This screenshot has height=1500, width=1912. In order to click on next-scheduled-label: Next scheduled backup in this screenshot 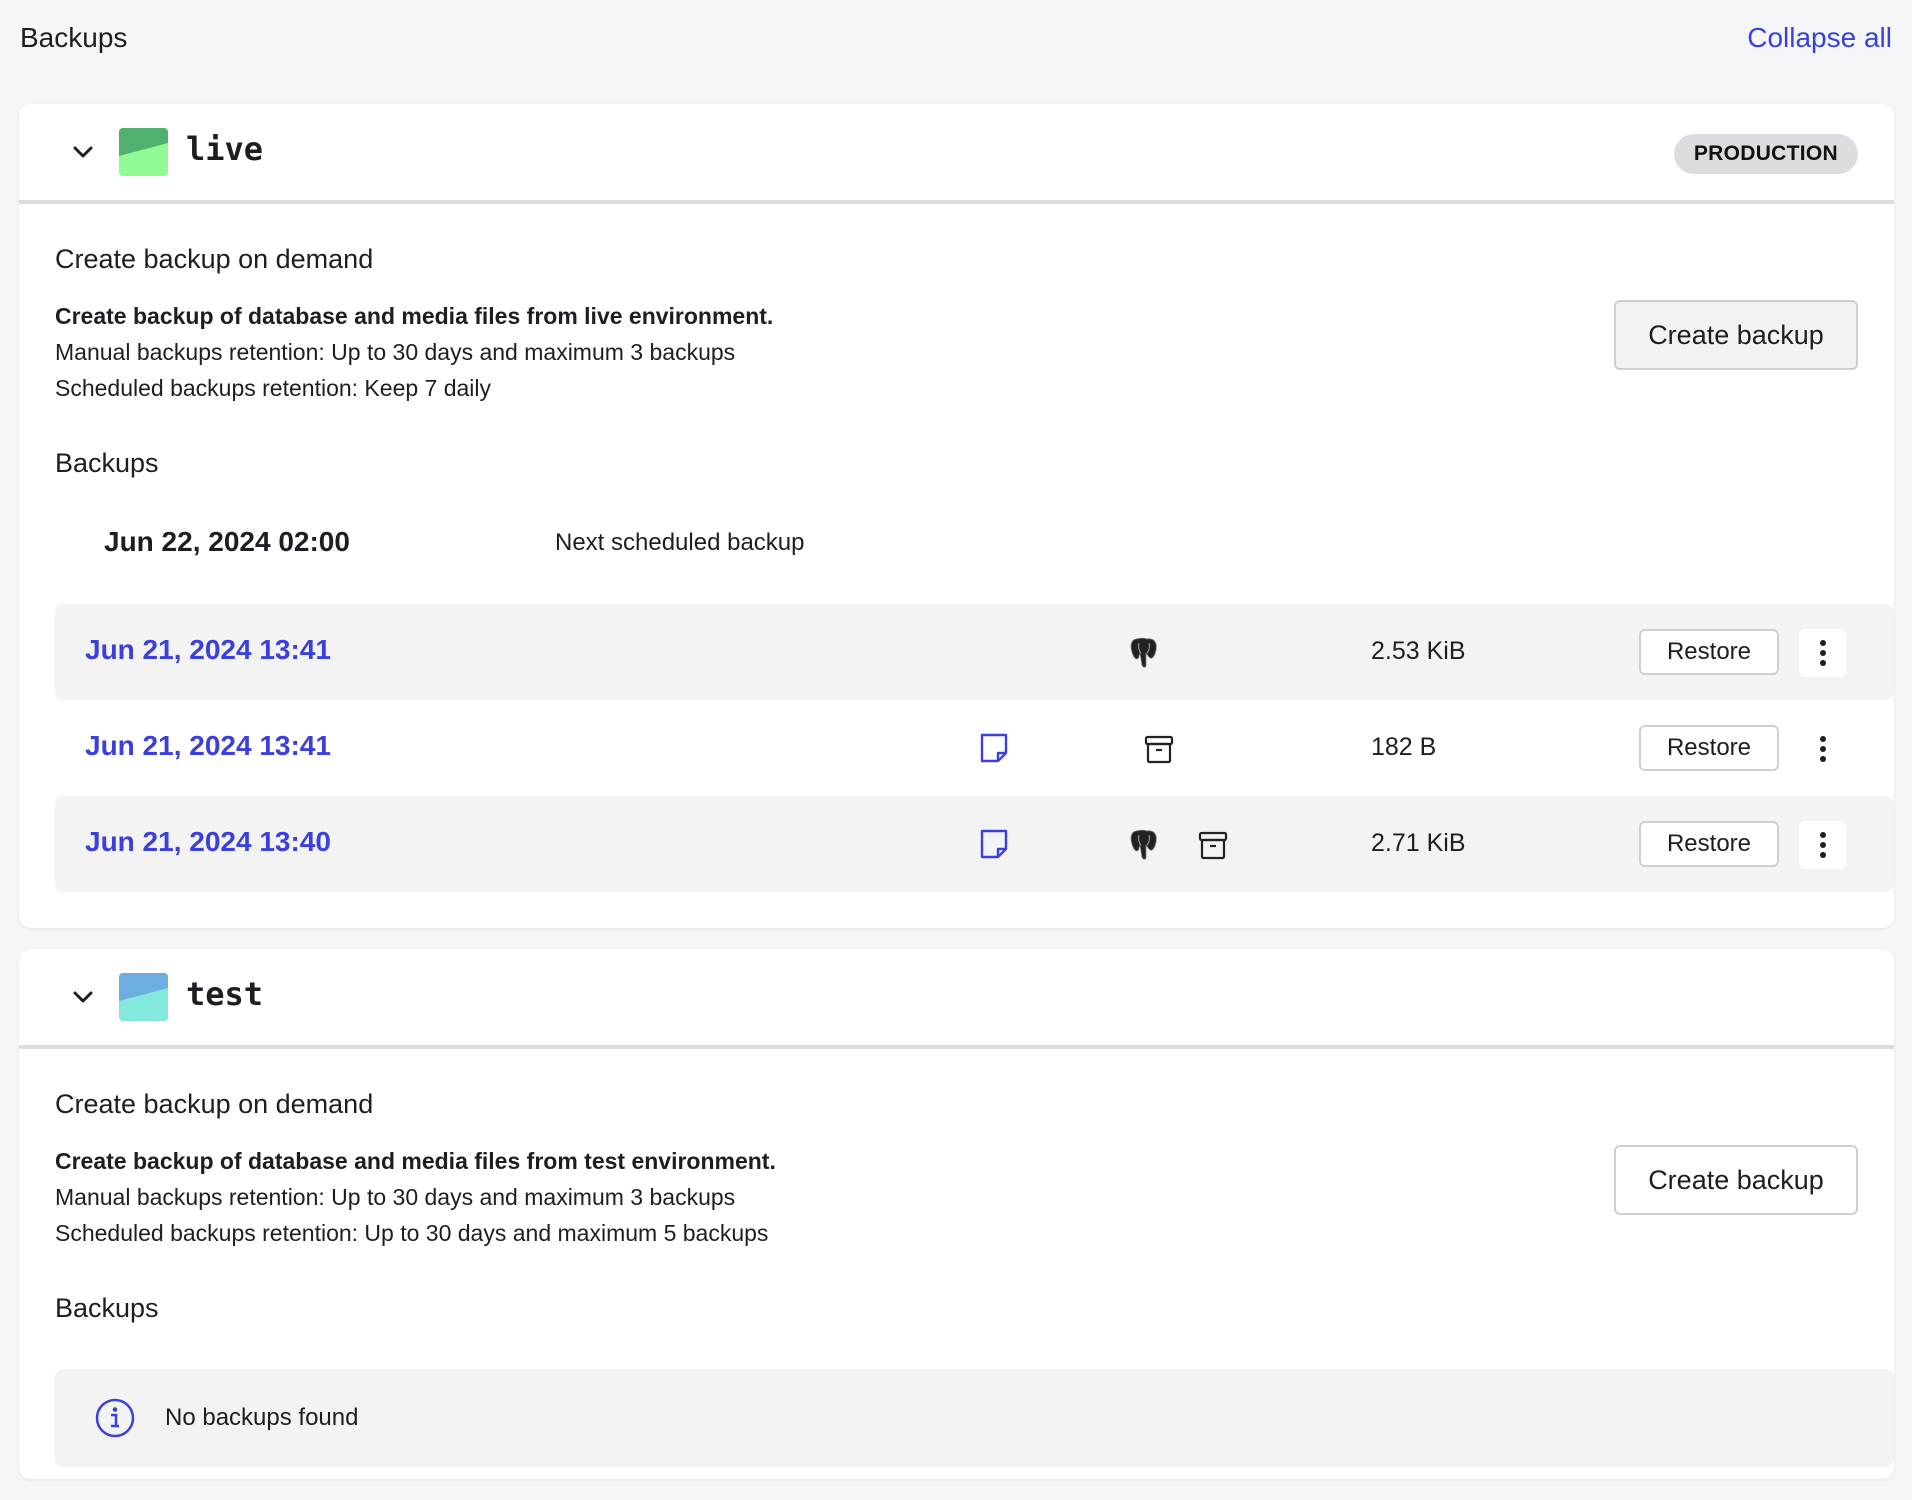, I will do `click(680, 542)`.